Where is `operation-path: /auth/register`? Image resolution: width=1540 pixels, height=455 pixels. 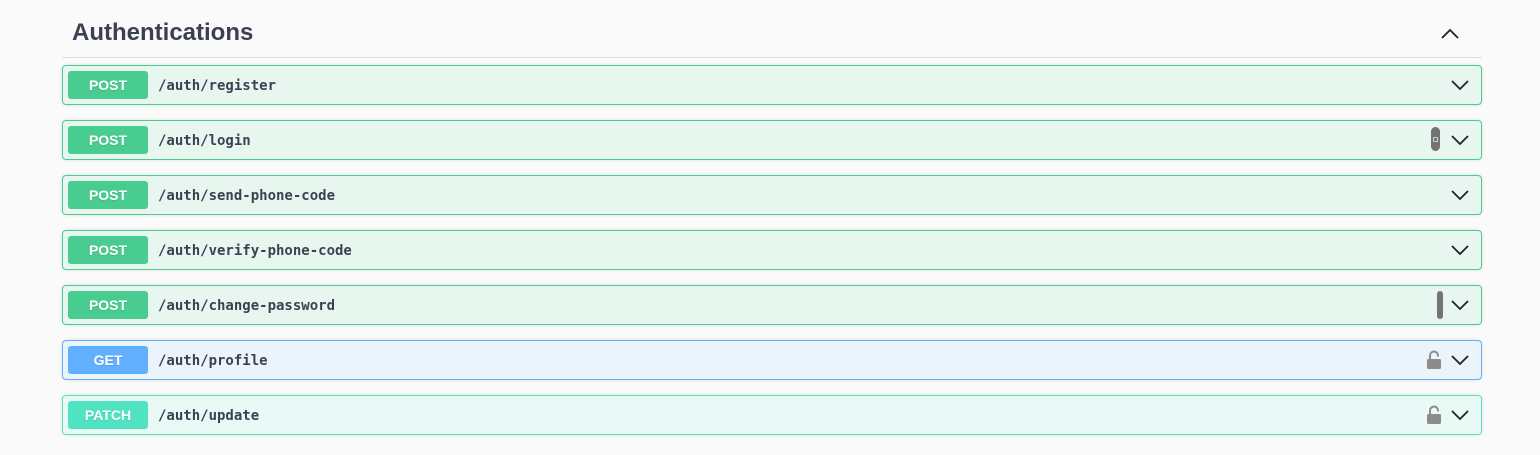
operation-path: /auth/register is located at coordinates (217, 86).